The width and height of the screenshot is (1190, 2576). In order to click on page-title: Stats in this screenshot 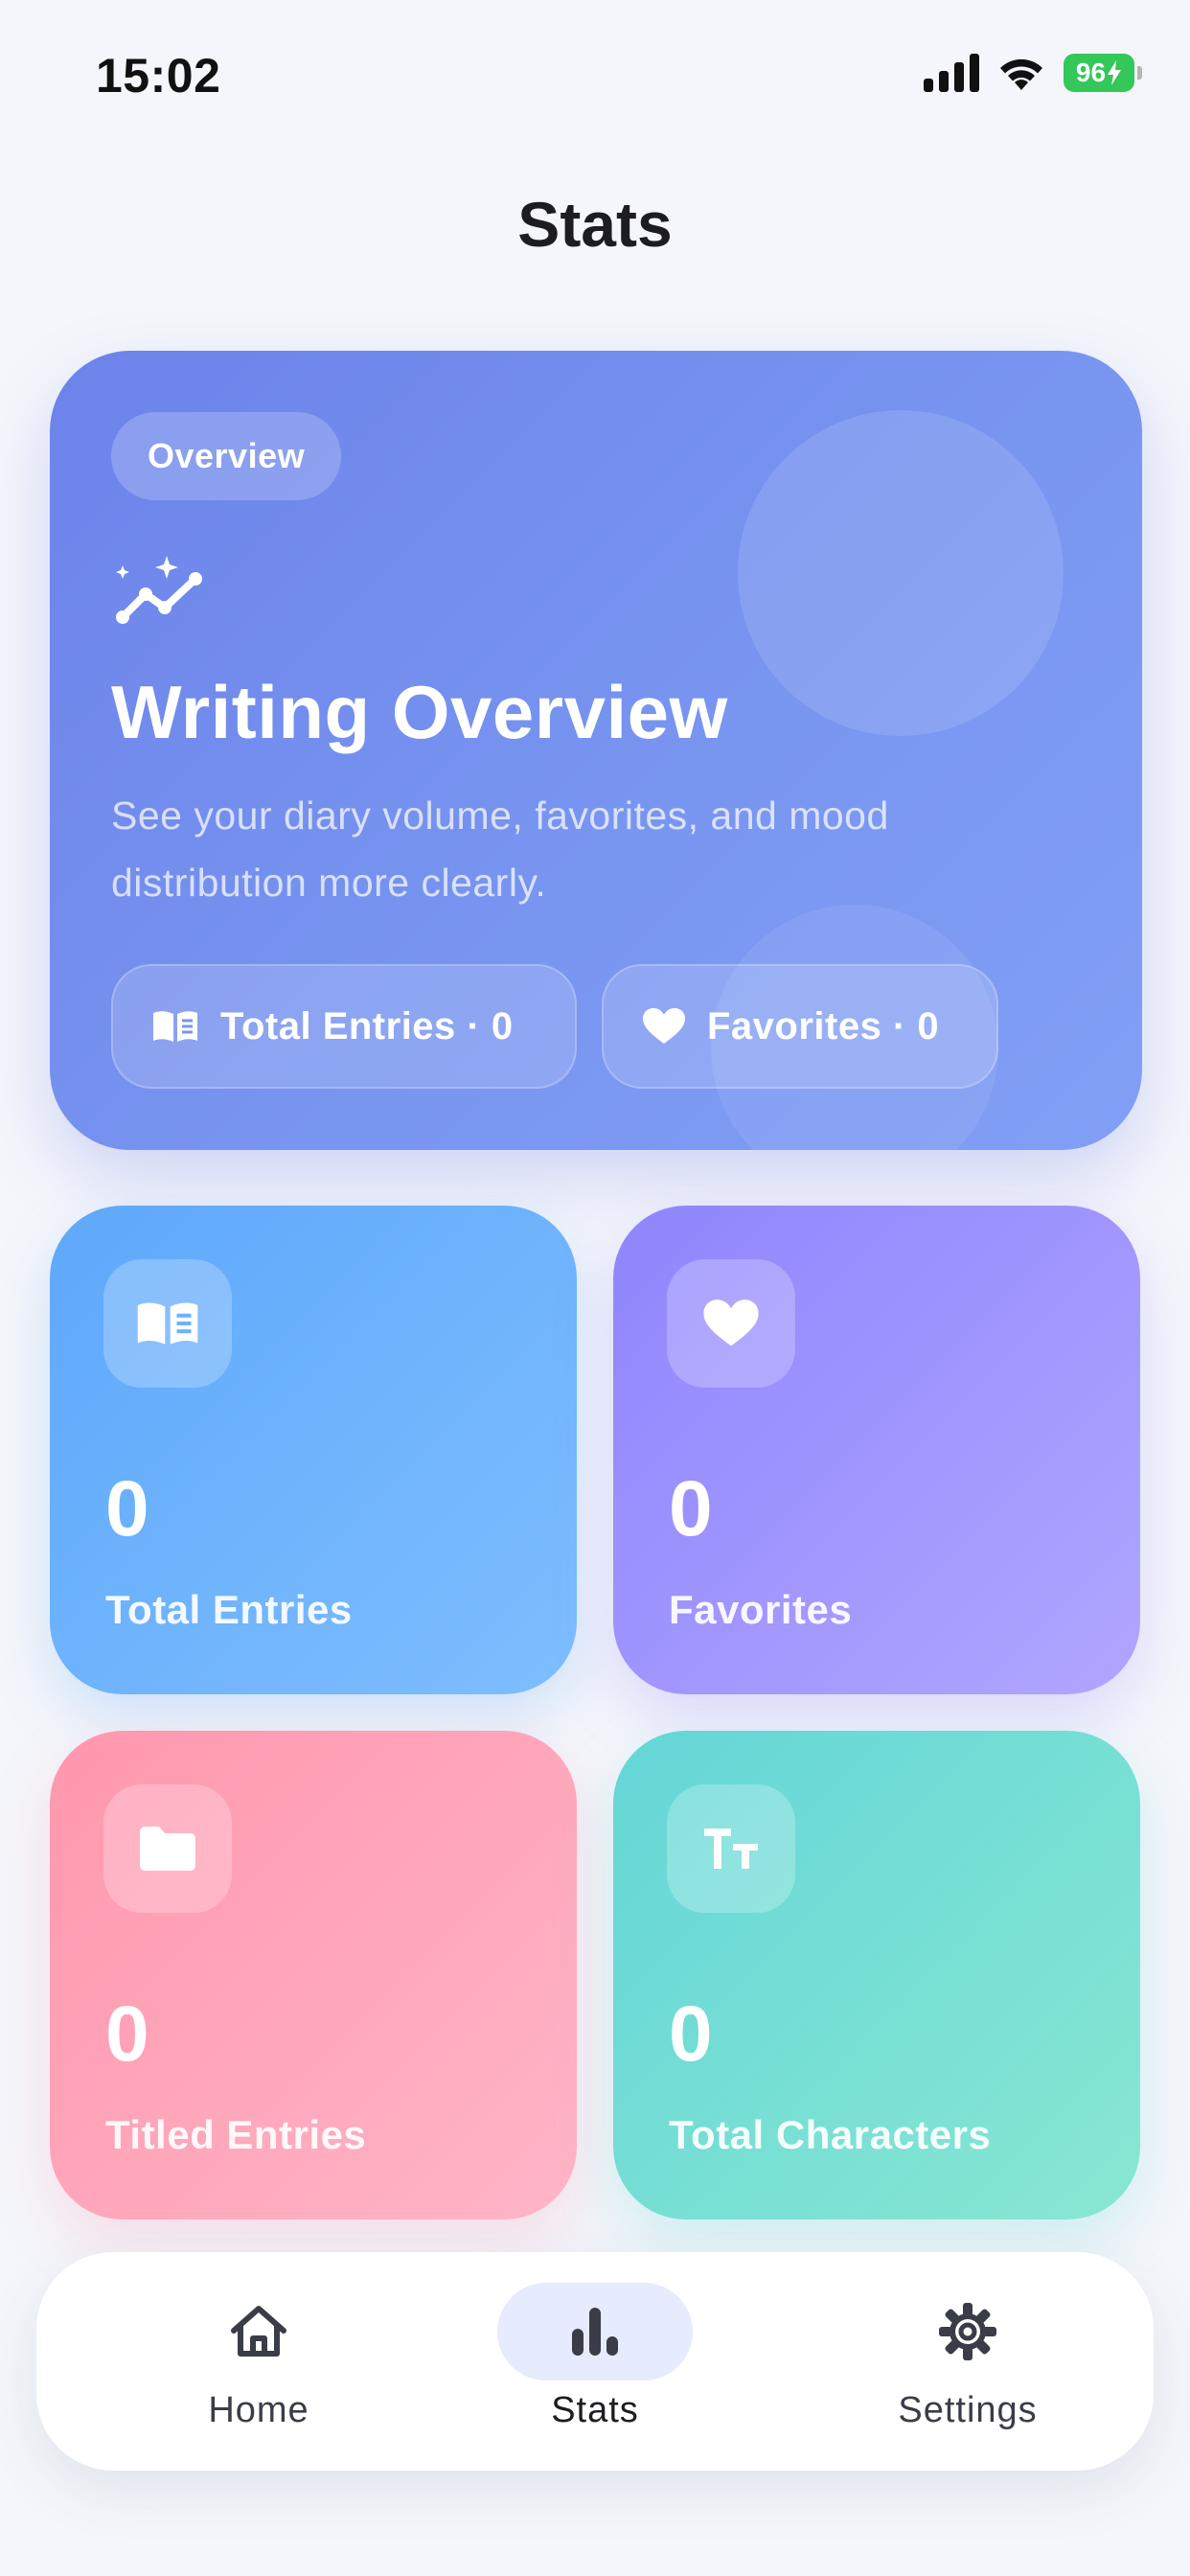, I will do `click(595, 224)`.